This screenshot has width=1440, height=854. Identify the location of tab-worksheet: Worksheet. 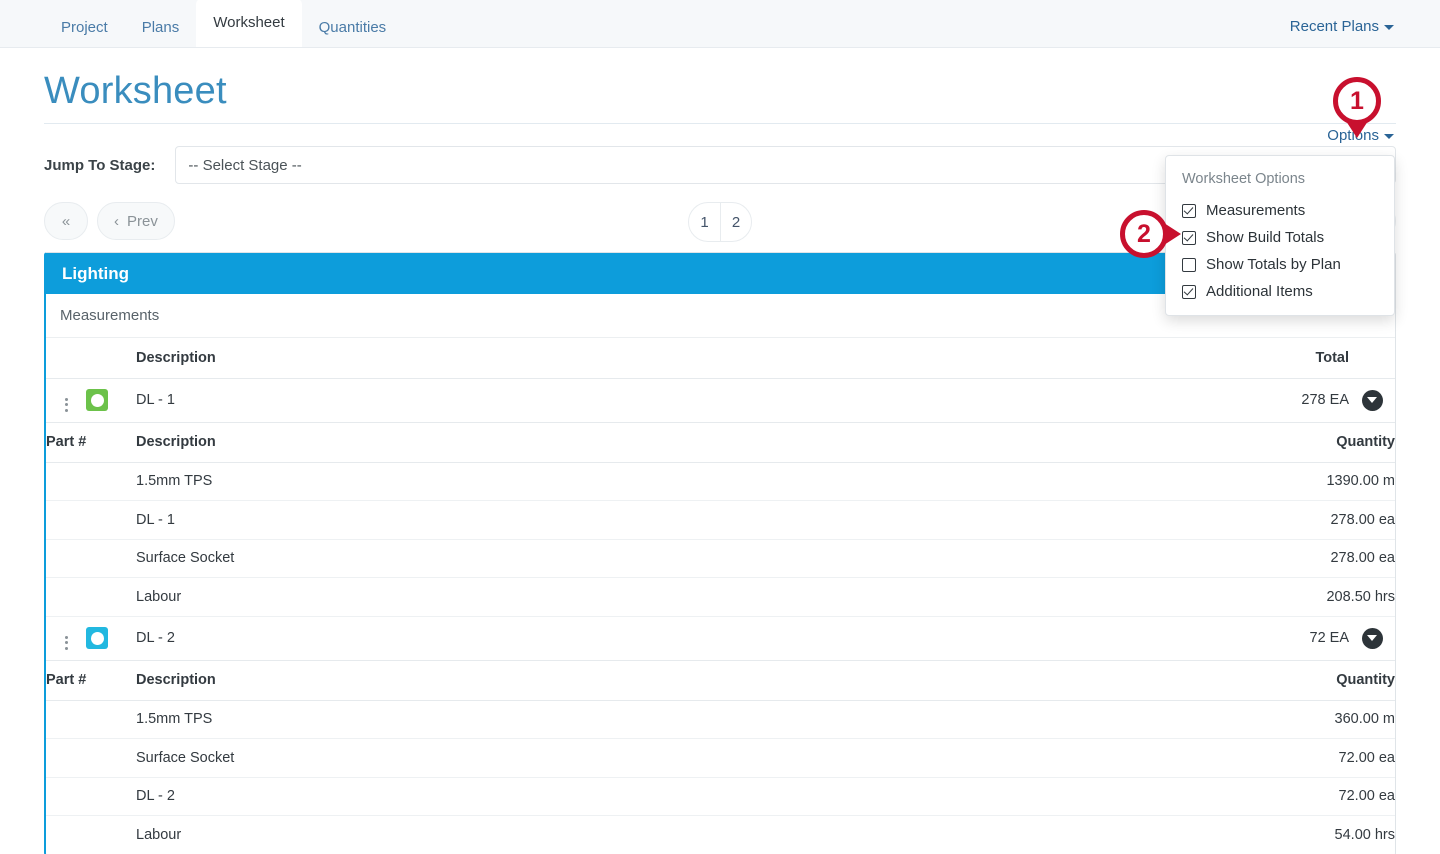
(249, 23).